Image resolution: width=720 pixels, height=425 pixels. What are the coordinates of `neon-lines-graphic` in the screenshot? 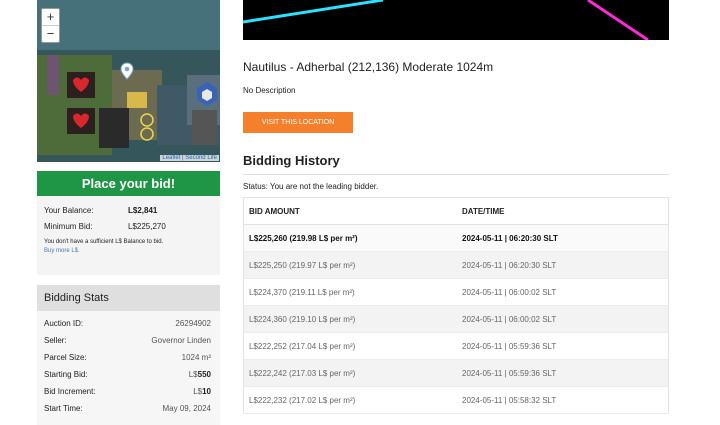 It's located at (455, 21).